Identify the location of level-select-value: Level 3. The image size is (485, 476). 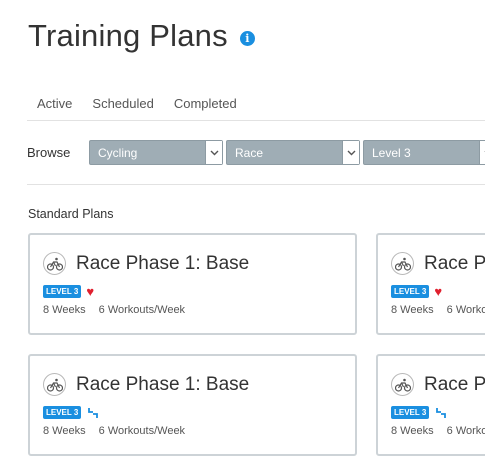
(391, 152).